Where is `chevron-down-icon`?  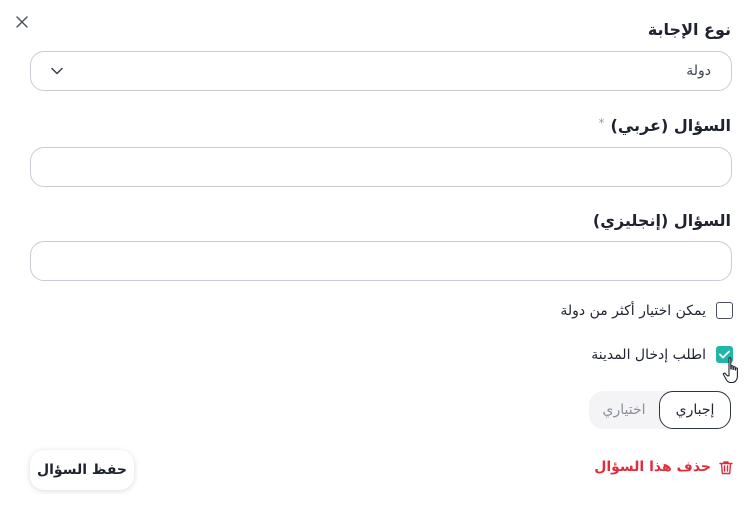
chevron-down-icon is located at coordinates (57, 71).